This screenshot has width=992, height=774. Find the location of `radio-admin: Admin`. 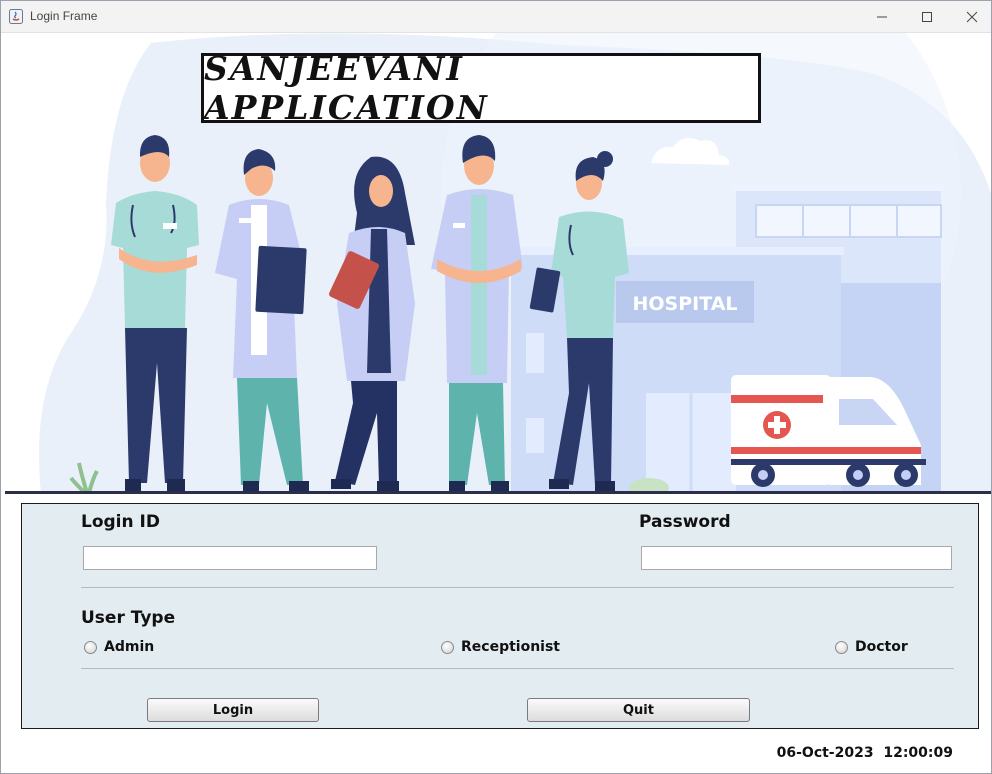

radio-admin: Admin is located at coordinates (119, 647).